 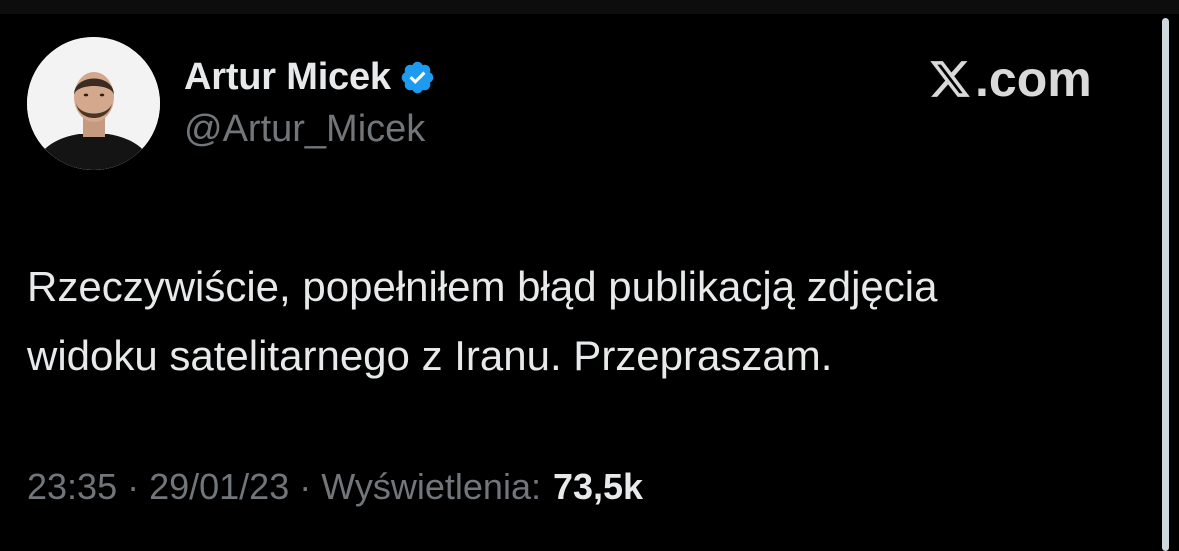 What do you see at coordinates (304, 129) in the screenshot?
I see `author-handle: @Artur_Micek` at bounding box center [304, 129].